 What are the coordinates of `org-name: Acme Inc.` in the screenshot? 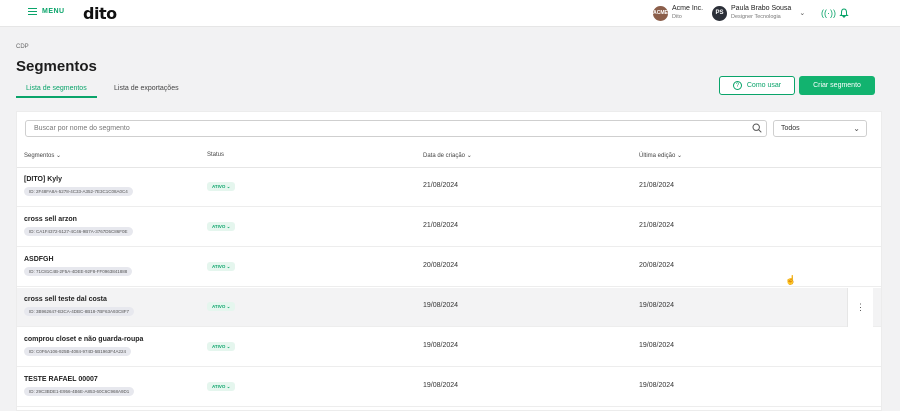 It's located at (688, 8).